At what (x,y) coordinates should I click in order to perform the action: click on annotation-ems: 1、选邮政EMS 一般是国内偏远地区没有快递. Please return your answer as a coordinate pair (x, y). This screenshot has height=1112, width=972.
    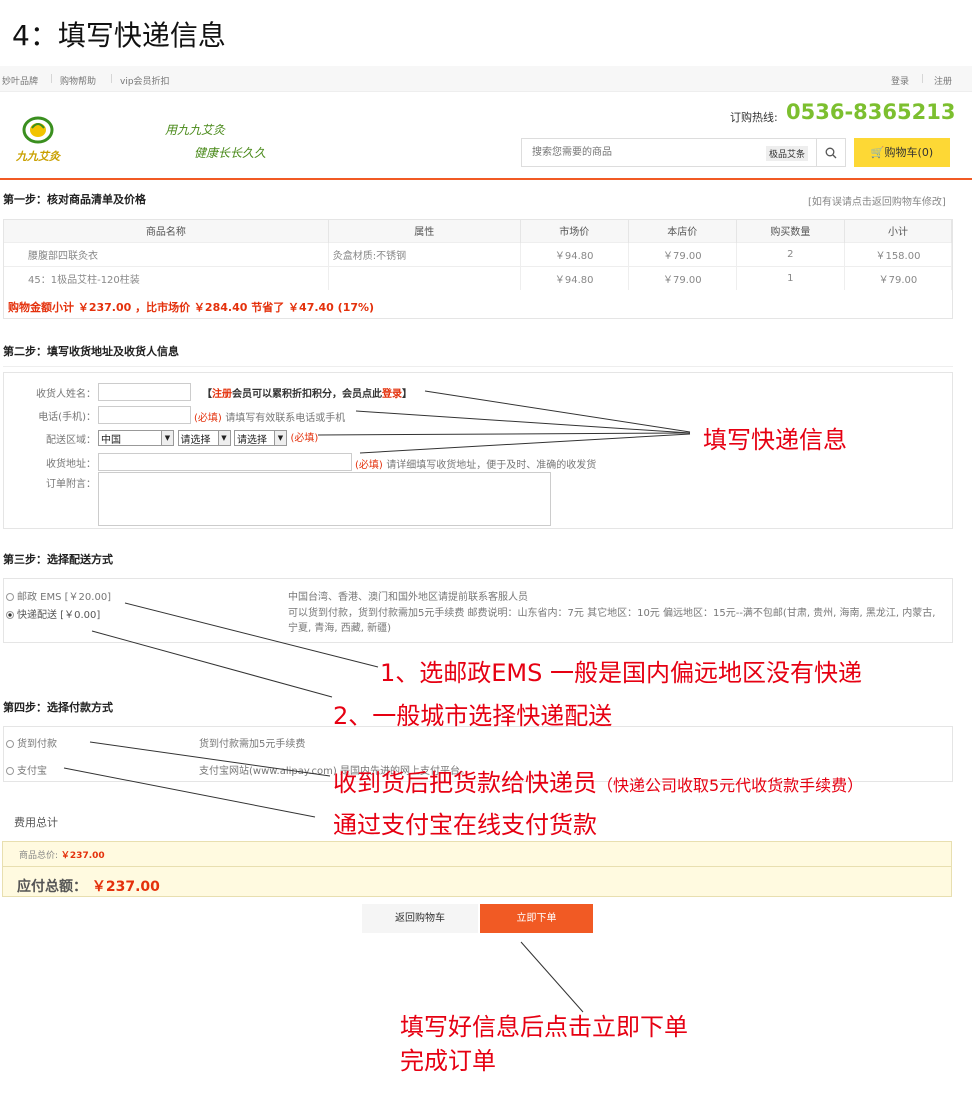
    Looking at the image, I should click on (621, 673).